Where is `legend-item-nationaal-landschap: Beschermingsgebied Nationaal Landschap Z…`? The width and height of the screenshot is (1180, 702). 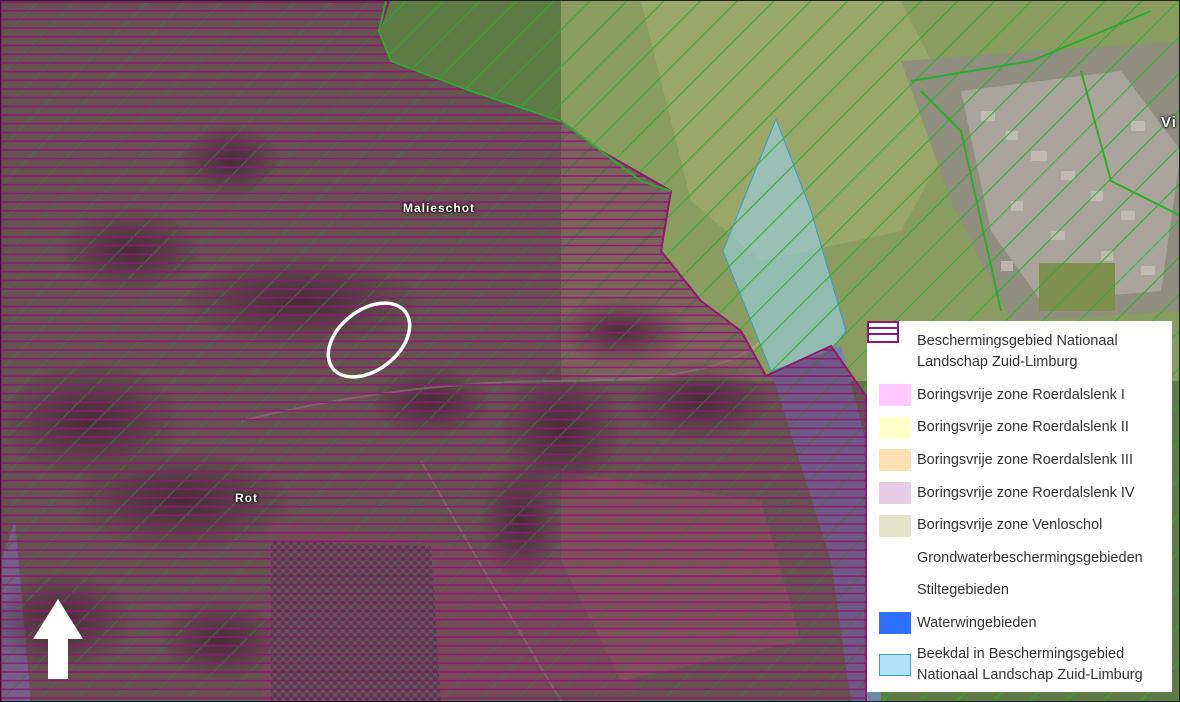 legend-item-nationaal-landschap: Beschermingsgebied Nationaal Landschap Z… is located at coordinates (1015, 348).